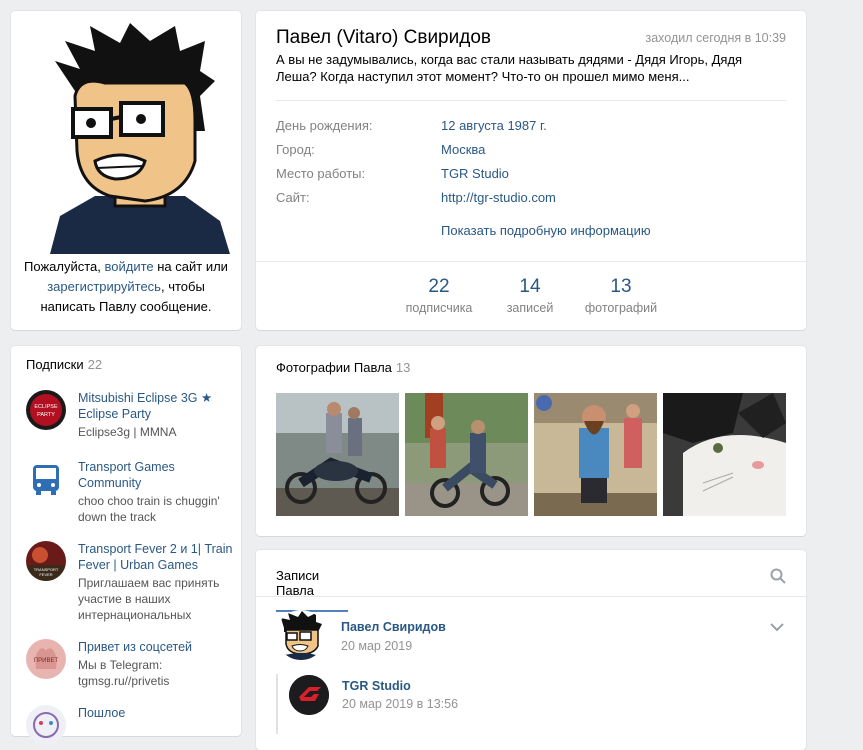  What do you see at coordinates (46, 407) in the screenshot?
I see `eclipse-logo-text: ECLIPSE` at bounding box center [46, 407].